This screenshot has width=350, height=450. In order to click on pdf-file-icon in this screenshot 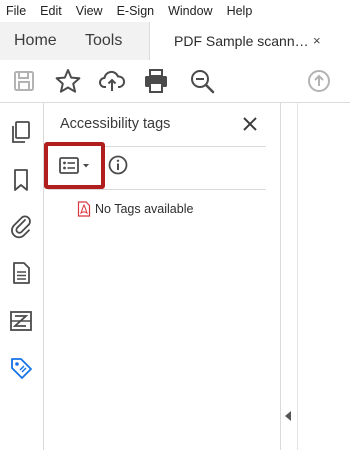, I will do `click(84, 209)`.